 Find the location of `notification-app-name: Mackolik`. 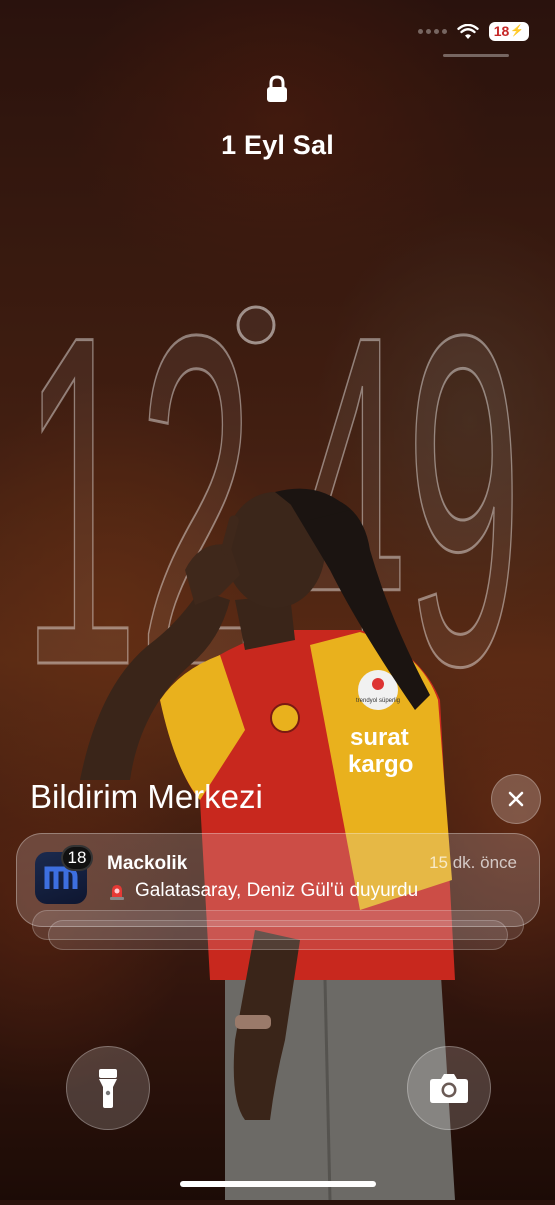

notification-app-name: Mackolik is located at coordinates (147, 863).